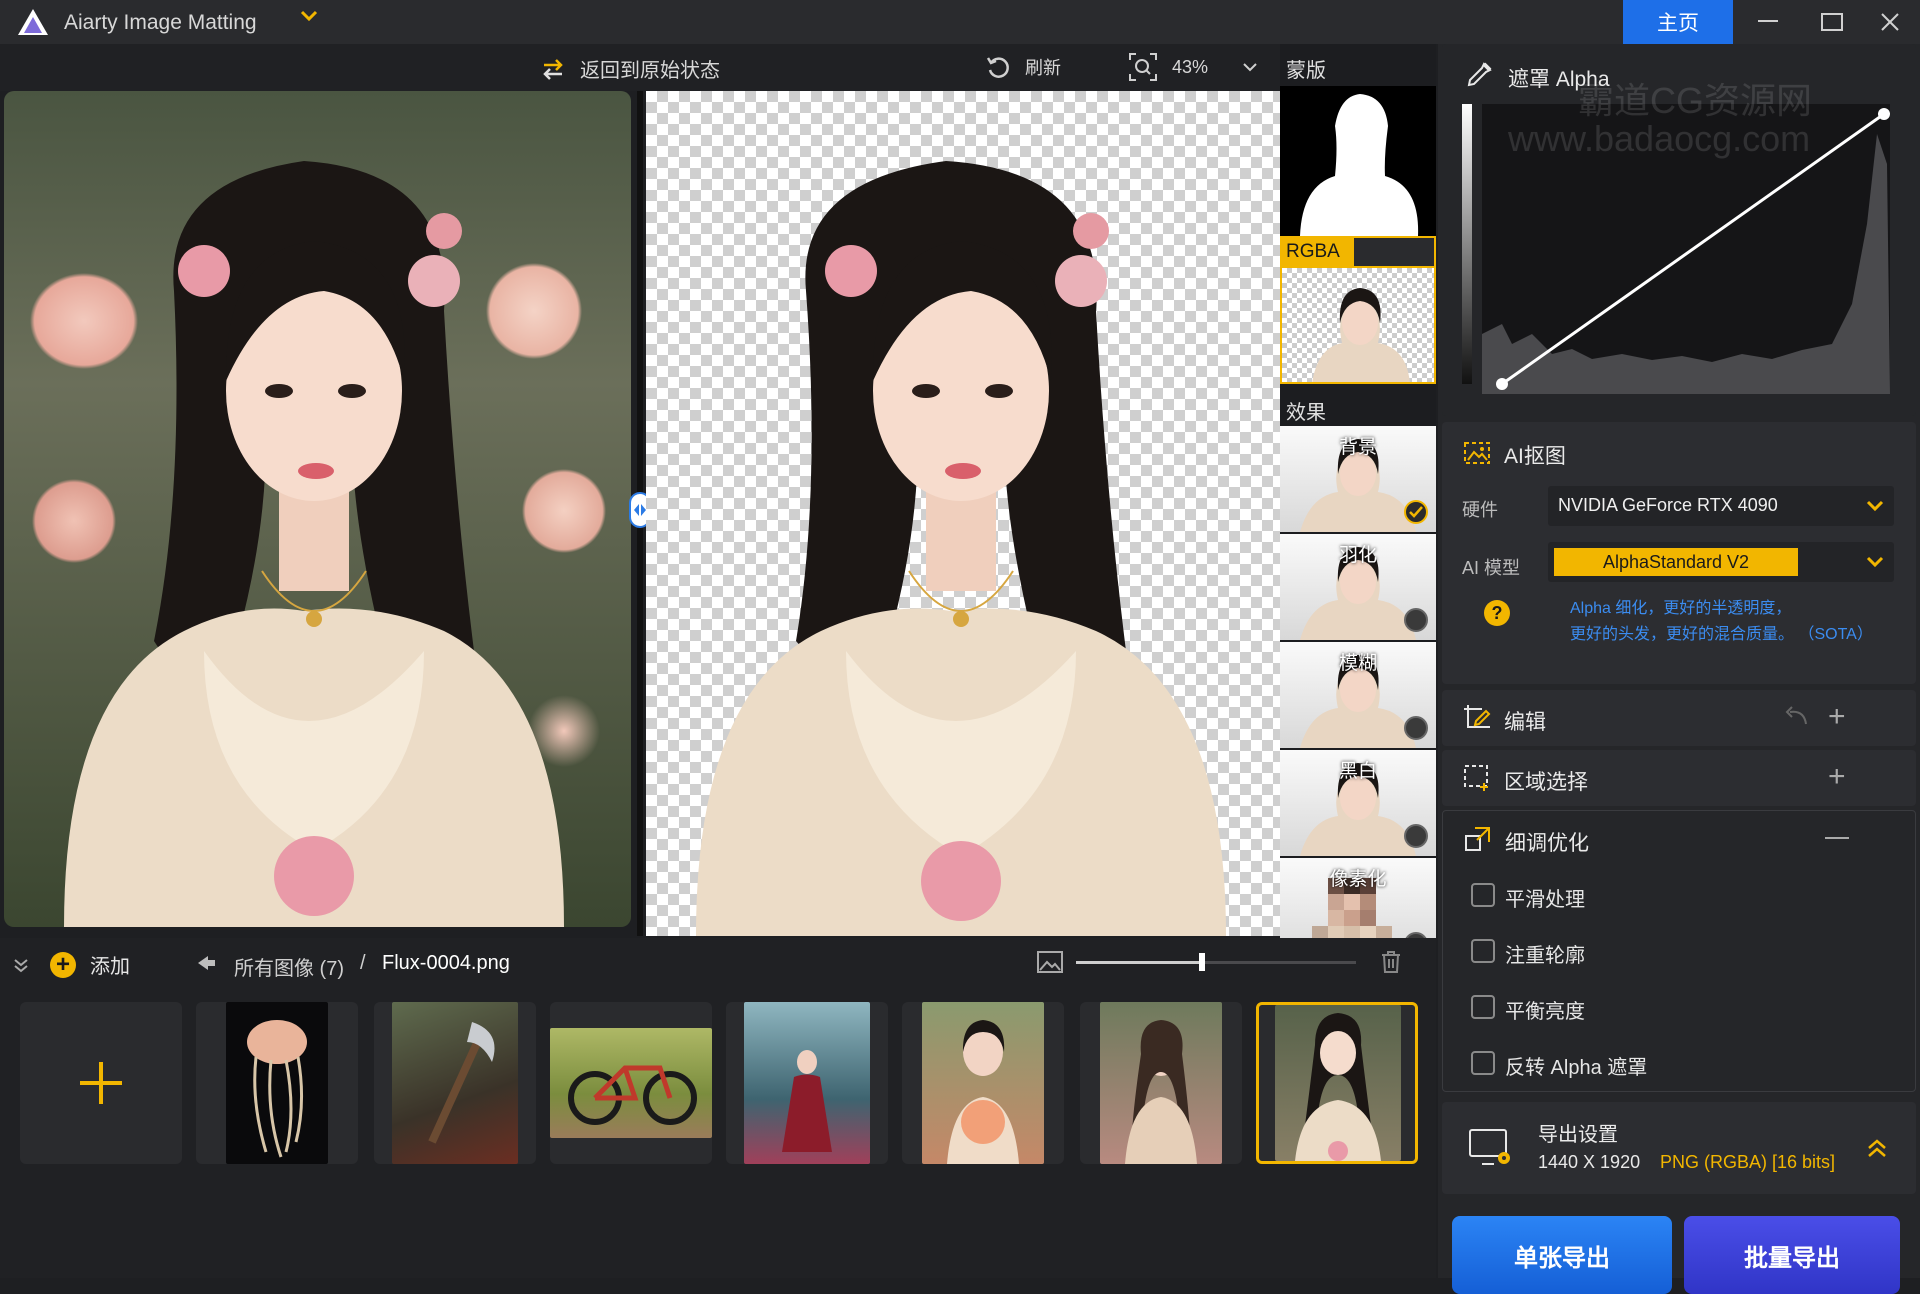 The width and height of the screenshot is (1920, 1294). Describe the element at coordinates (206, 963) in the screenshot. I see `back-arrow-icon` at that location.